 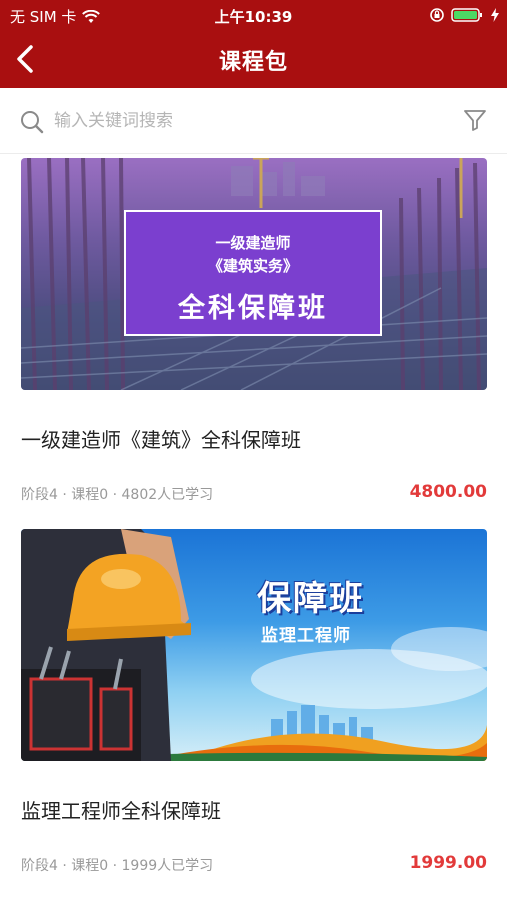 What do you see at coordinates (254, 809) in the screenshot?
I see `course-title: 监理工程师全科保障班` at bounding box center [254, 809].